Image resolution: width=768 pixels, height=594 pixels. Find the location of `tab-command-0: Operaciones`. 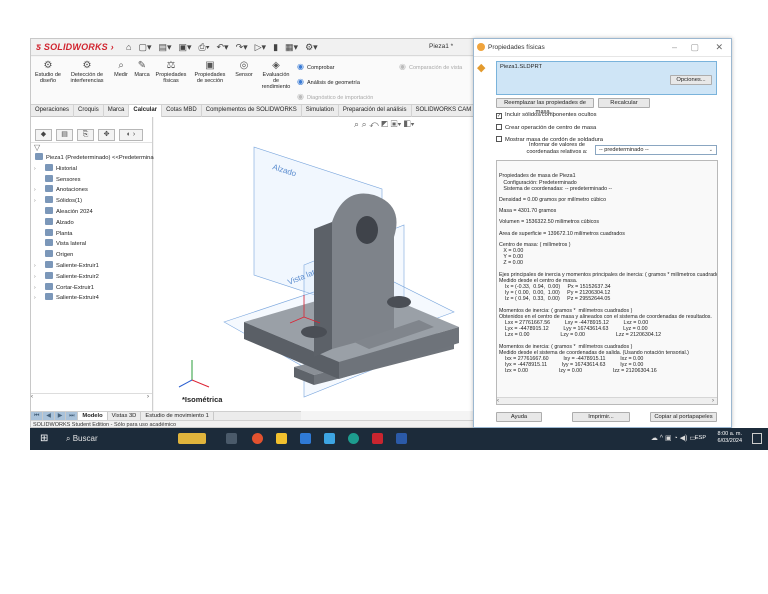

tab-command-0: Operaciones is located at coordinates (53, 111).